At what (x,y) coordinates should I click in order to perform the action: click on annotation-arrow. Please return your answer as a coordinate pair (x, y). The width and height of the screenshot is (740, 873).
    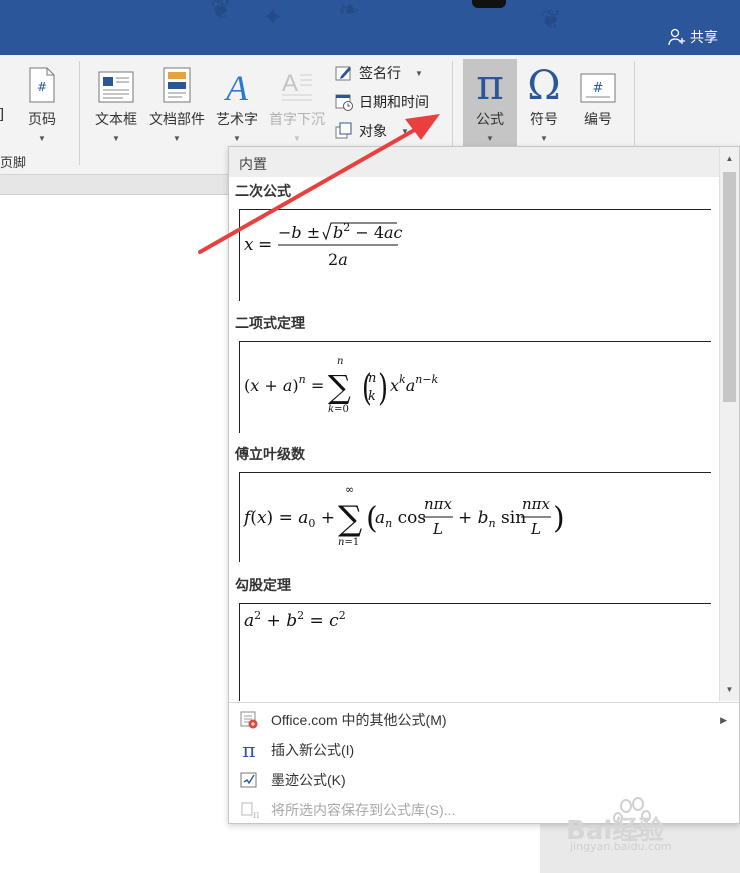
    Looking at the image, I should click on (319, 184).